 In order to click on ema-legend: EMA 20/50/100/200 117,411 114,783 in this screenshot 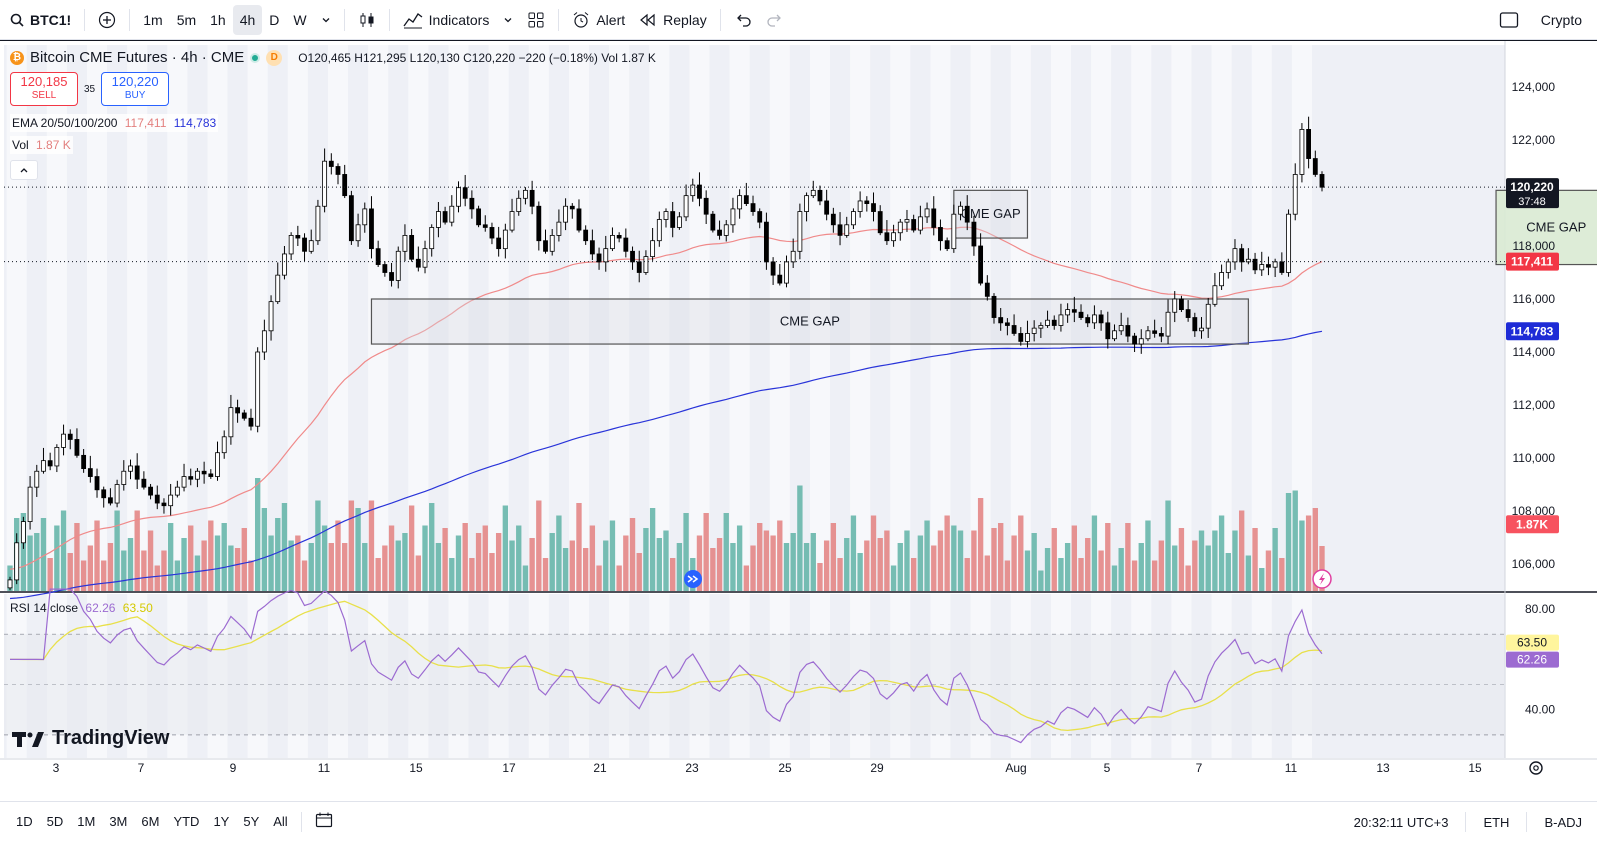, I will do `click(114, 123)`.